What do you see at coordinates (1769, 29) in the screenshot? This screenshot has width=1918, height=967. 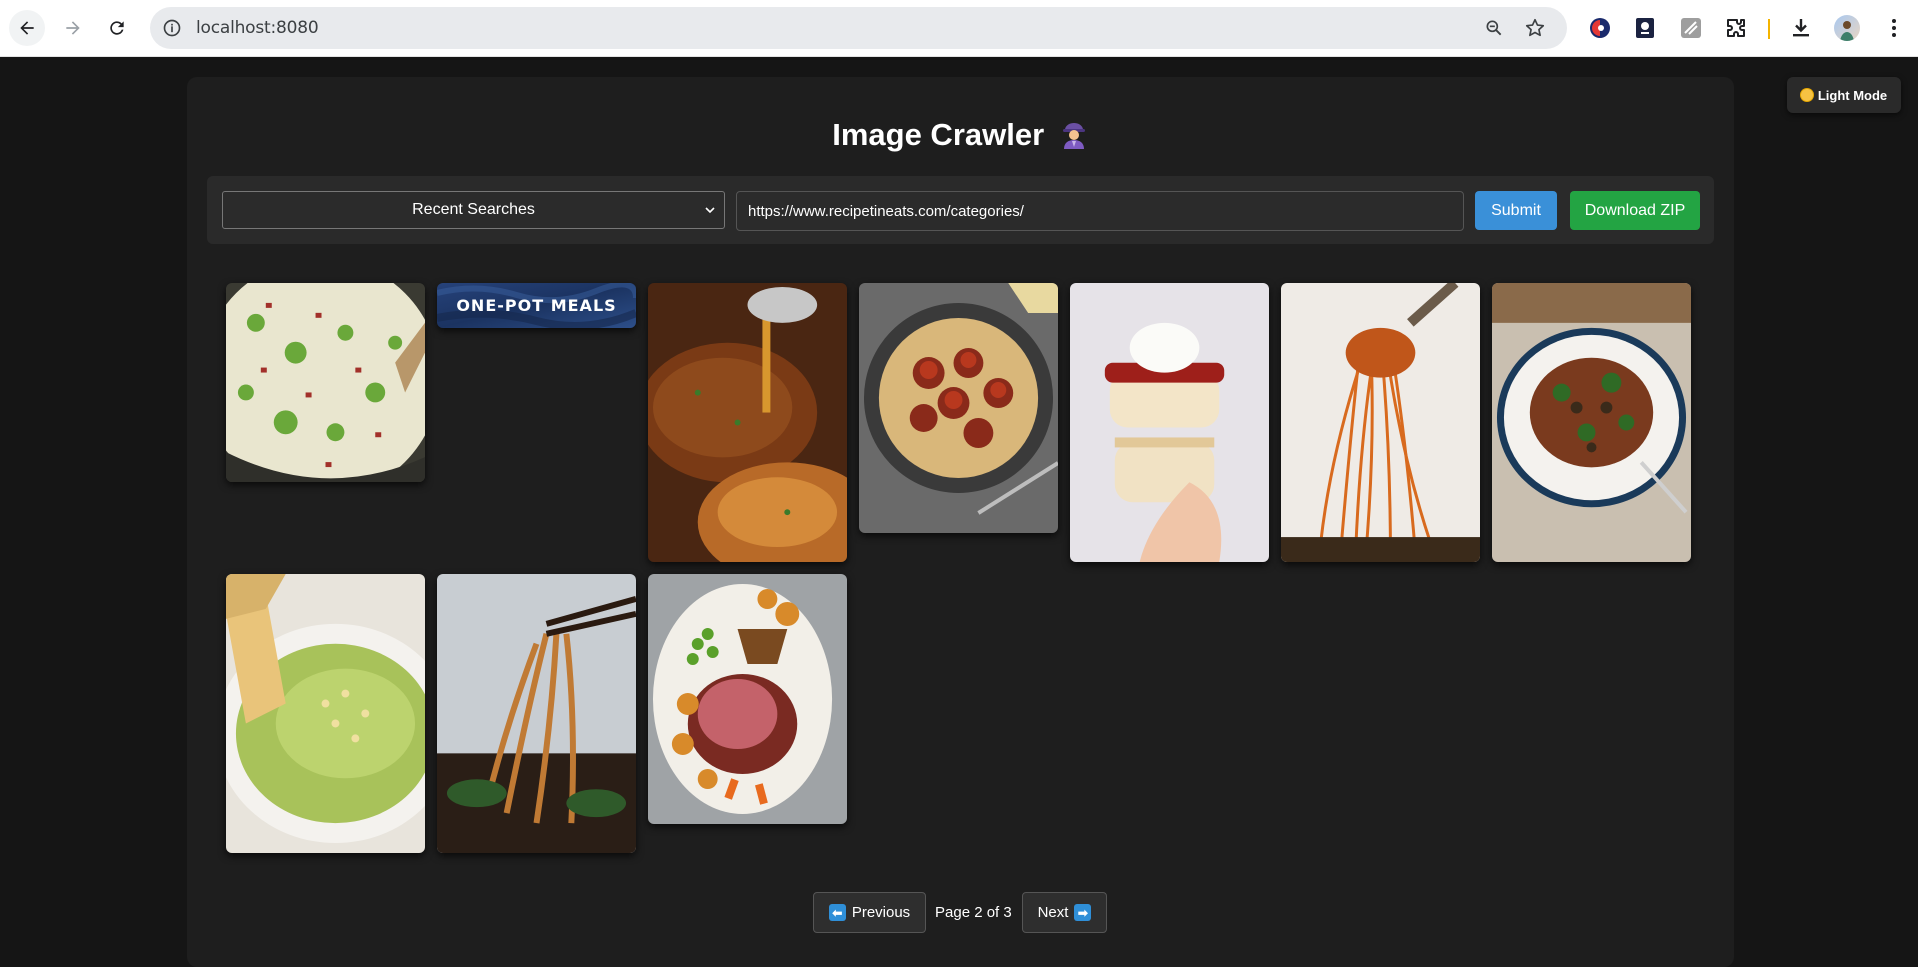 I see `toolbar-divider` at bounding box center [1769, 29].